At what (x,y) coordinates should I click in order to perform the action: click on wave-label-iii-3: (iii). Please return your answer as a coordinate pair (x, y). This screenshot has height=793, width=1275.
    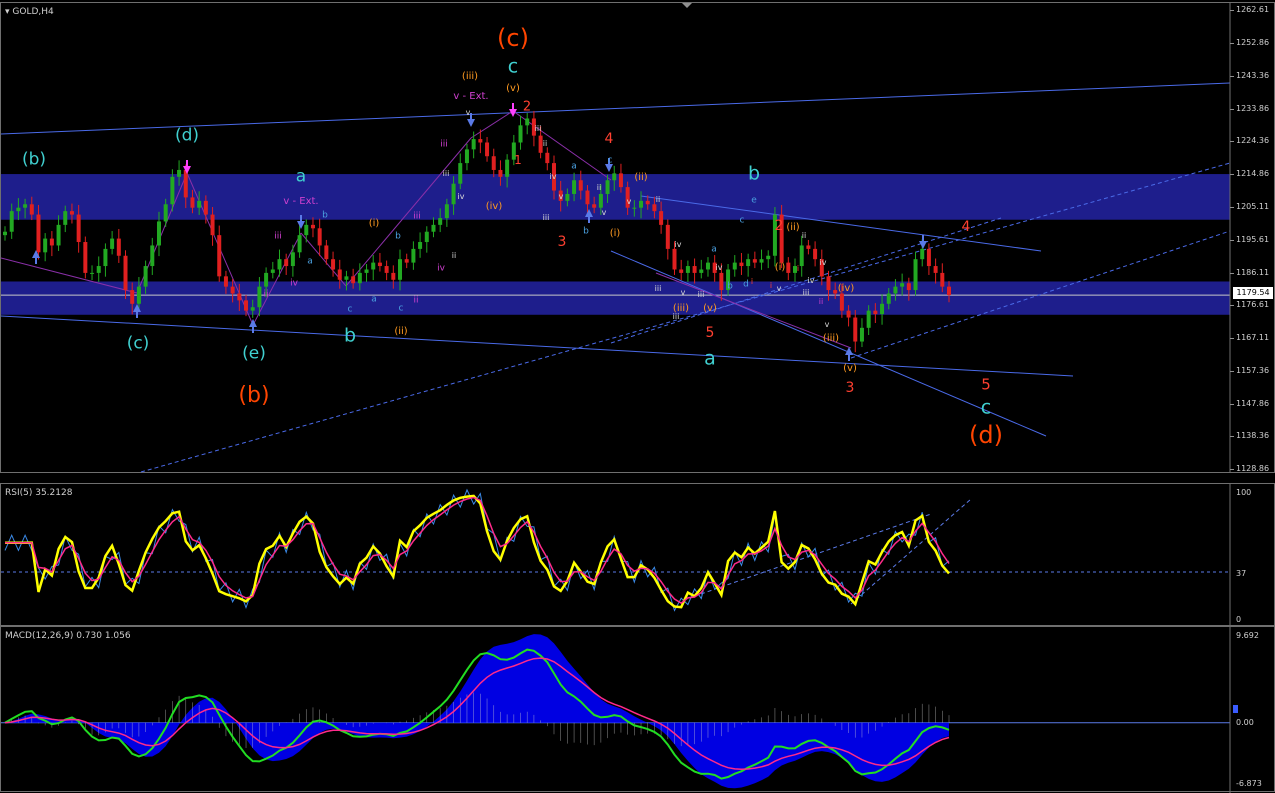
    Looking at the image, I should click on (831, 339).